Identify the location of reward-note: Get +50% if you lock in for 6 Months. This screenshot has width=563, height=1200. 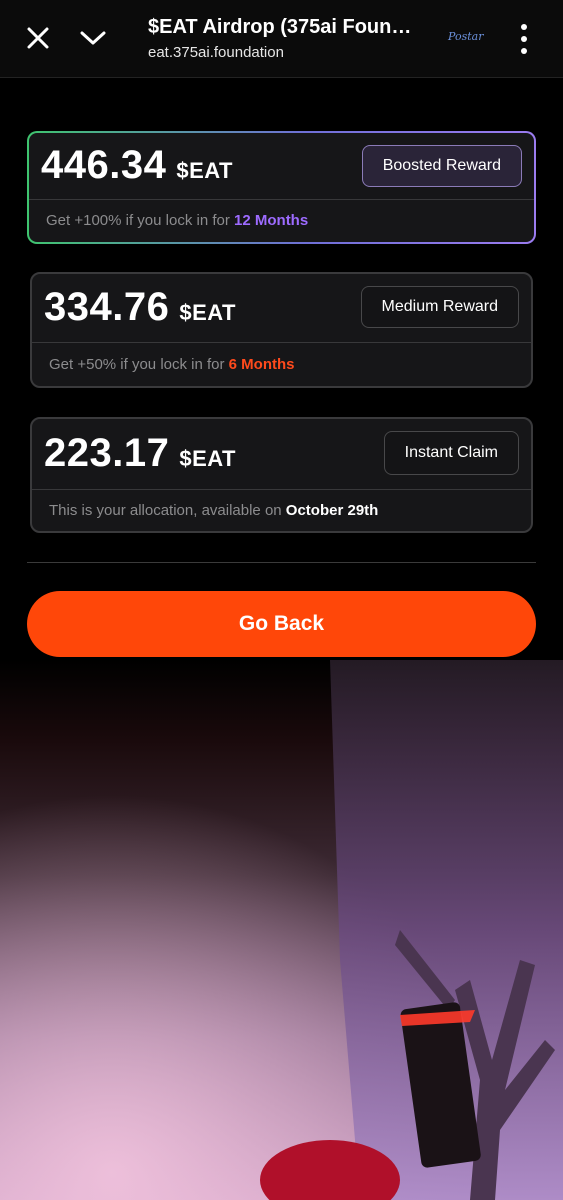
(172, 364).